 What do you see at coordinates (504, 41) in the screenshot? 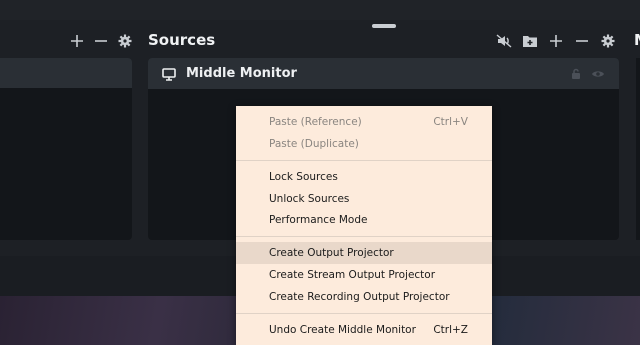
I see `audio-icon` at bounding box center [504, 41].